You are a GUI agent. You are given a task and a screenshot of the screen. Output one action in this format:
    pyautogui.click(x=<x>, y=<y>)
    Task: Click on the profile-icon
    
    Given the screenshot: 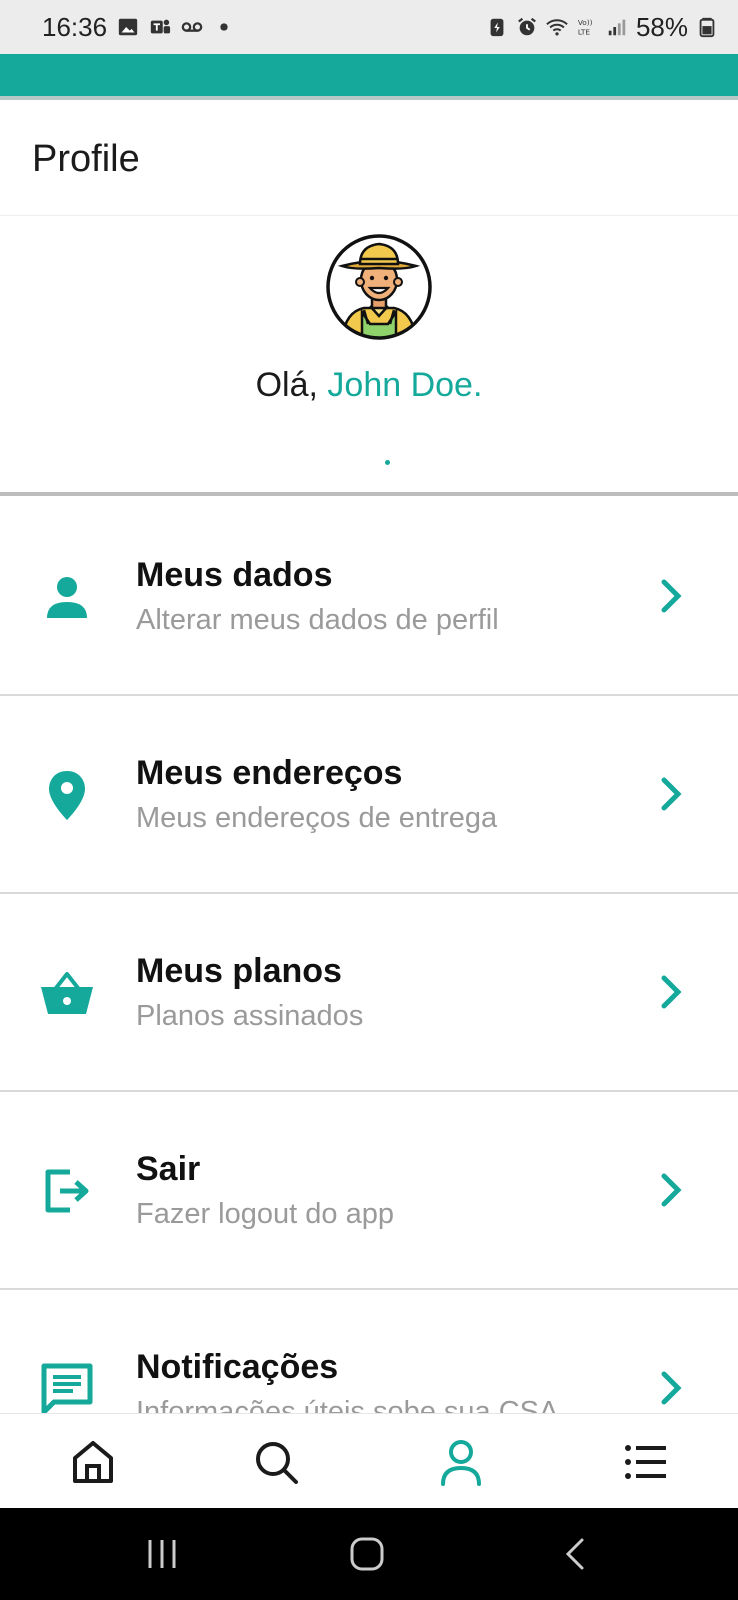 What is the action you would take?
    pyautogui.click(x=461, y=1462)
    